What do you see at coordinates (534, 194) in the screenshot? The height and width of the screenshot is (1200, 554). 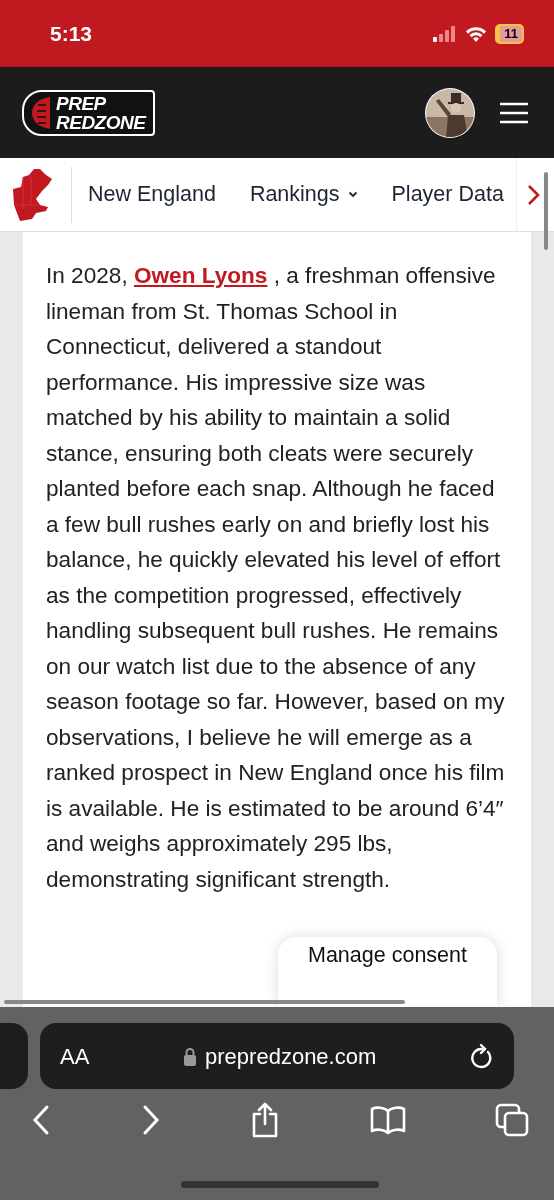 I see `chevron-right-icon` at bounding box center [534, 194].